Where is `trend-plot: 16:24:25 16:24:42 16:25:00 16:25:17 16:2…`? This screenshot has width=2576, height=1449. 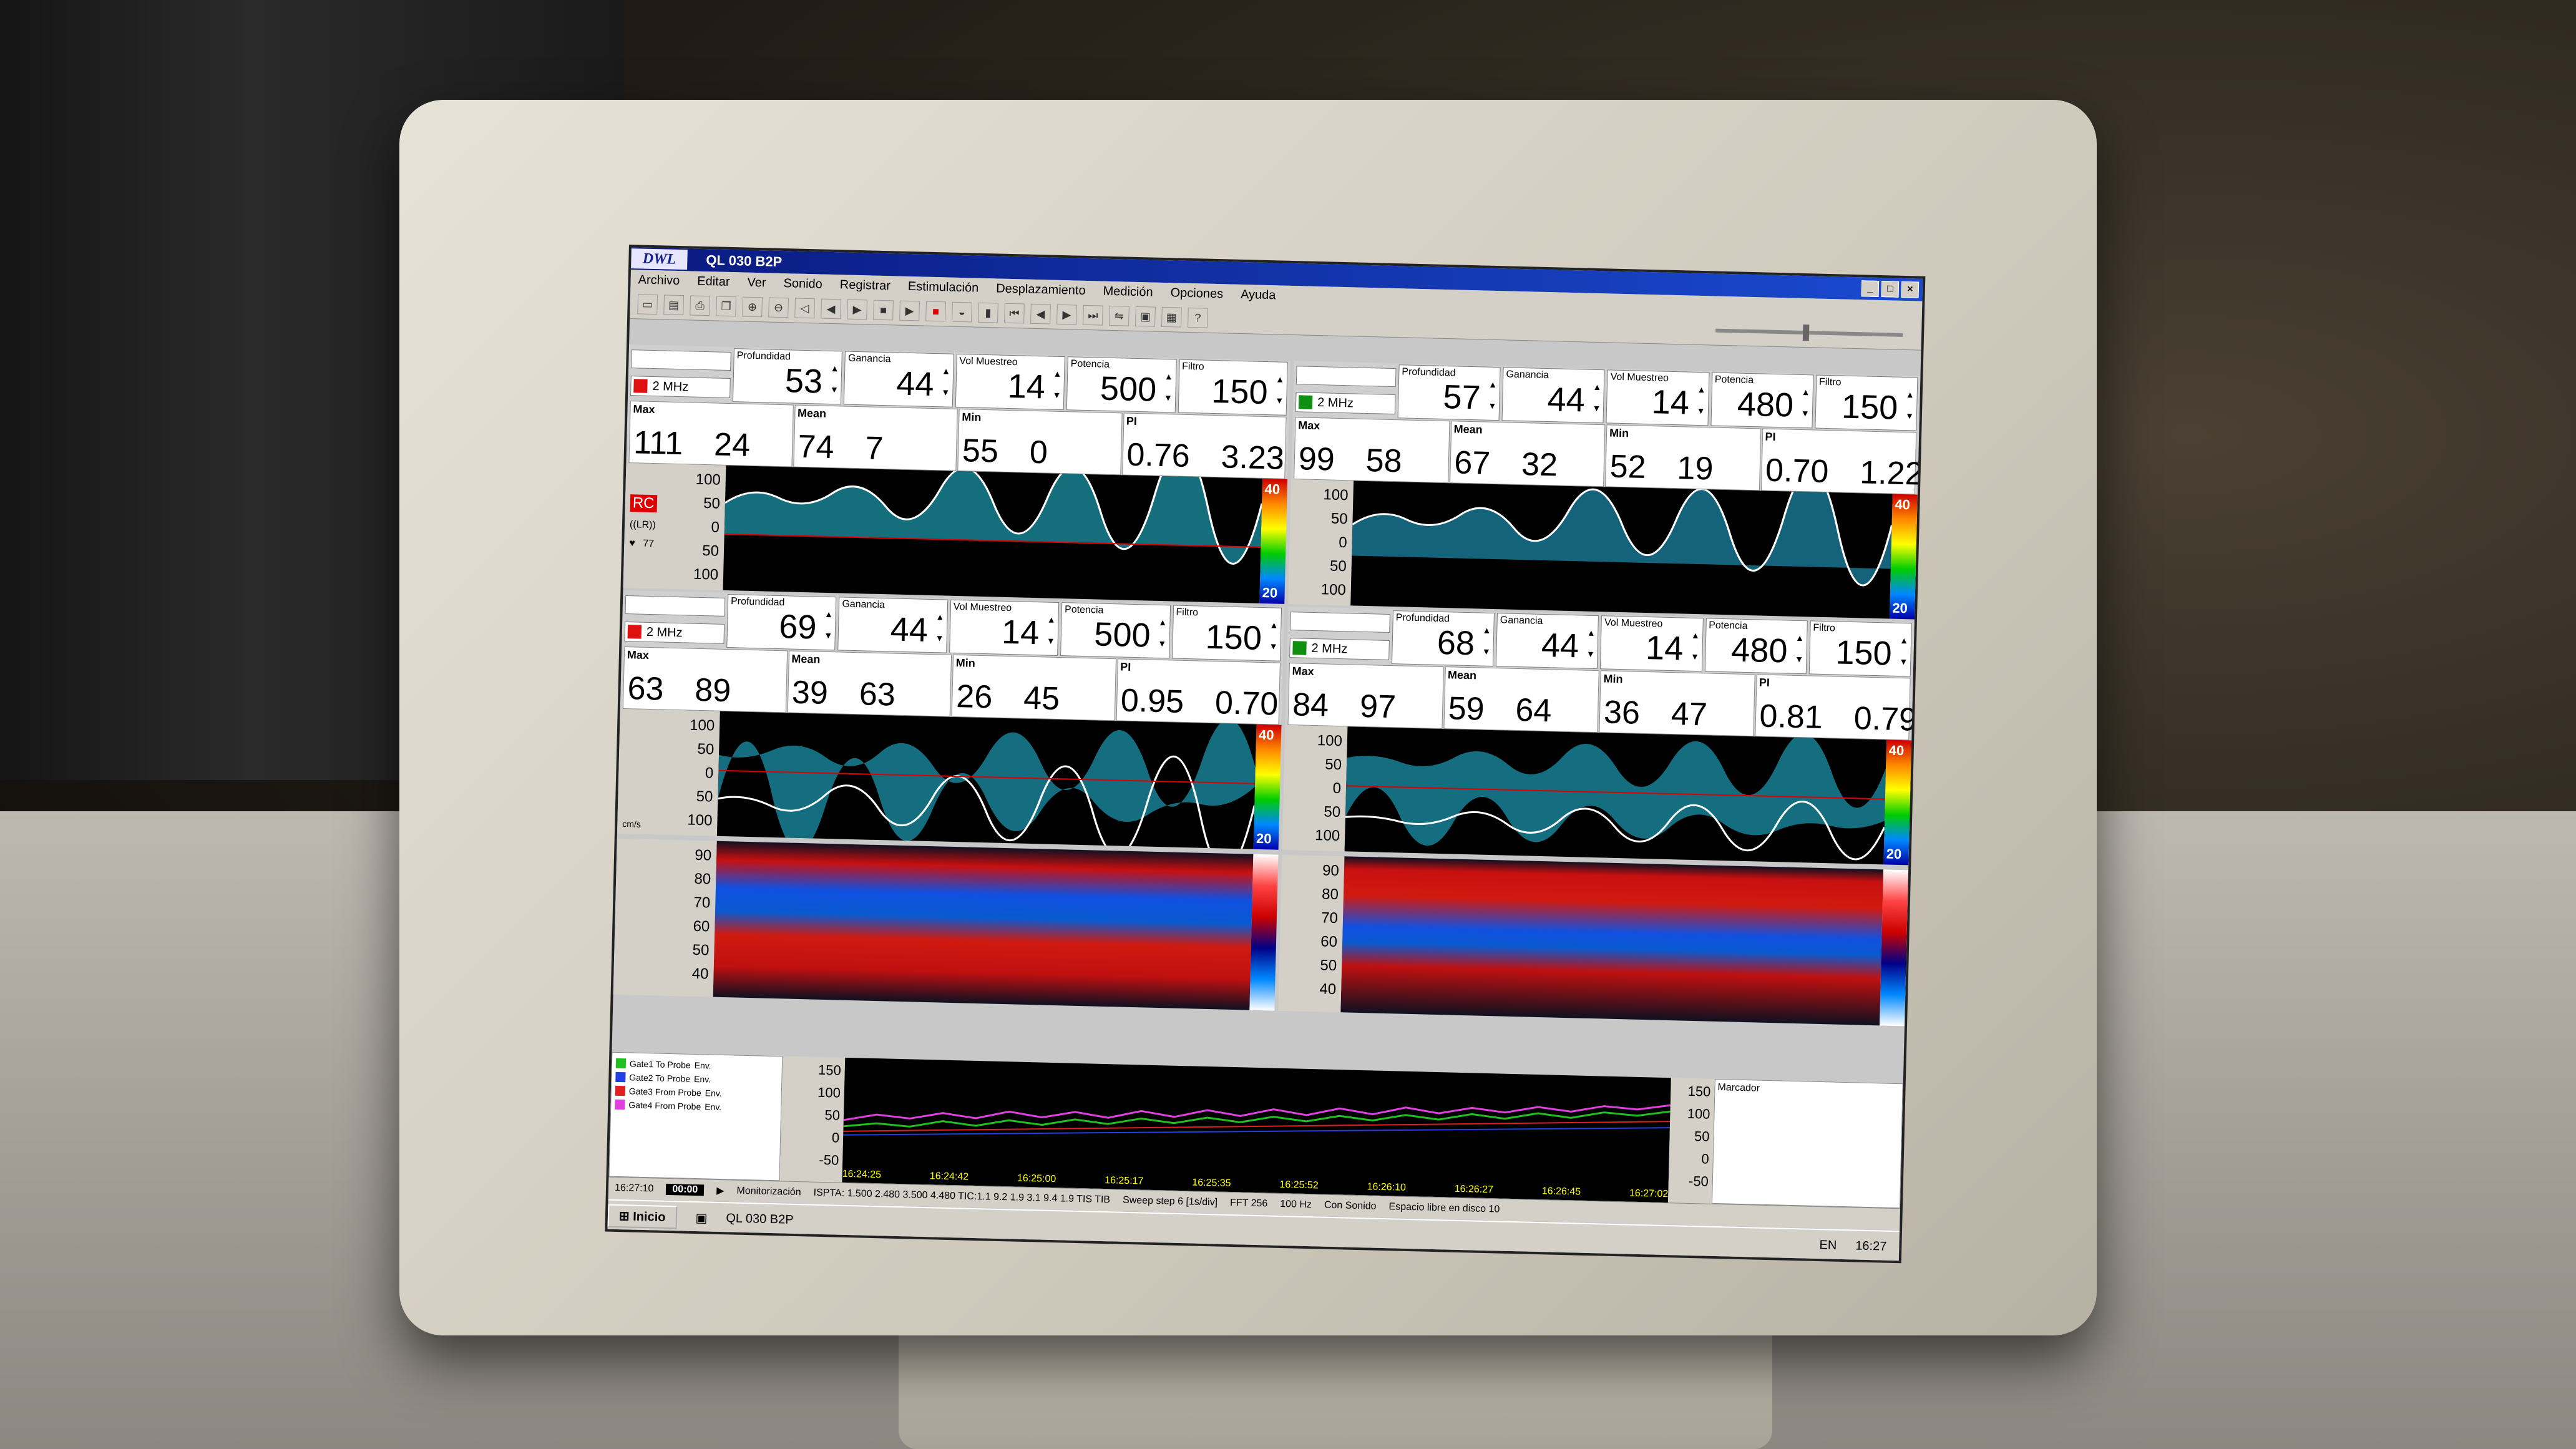 trend-plot: 16:24:25 16:24:42 16:25:00 16:25:17 16:2… is located at coordinates (1256, 1130).